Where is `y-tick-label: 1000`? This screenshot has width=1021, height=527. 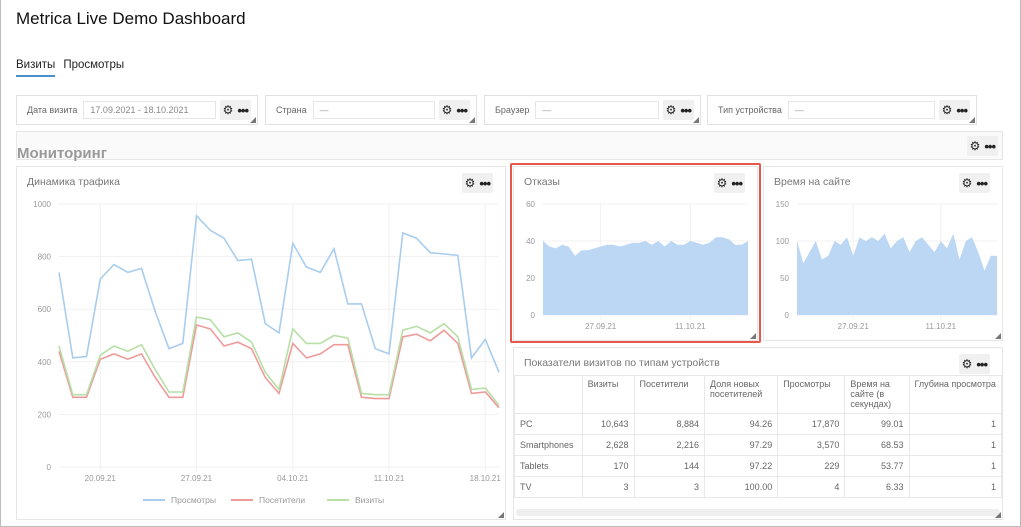 y-tick-label: 1000 is located at coordinates (42, 204).